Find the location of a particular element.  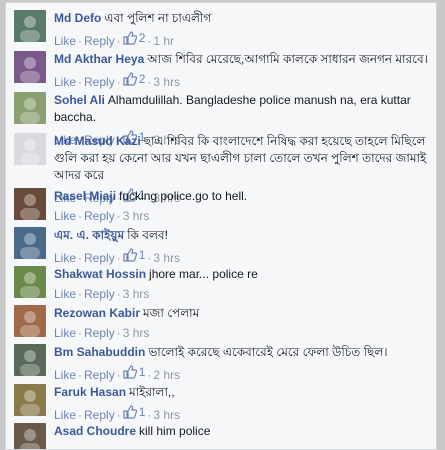

comment-text: kill him police is located at coordinates (175, 431).